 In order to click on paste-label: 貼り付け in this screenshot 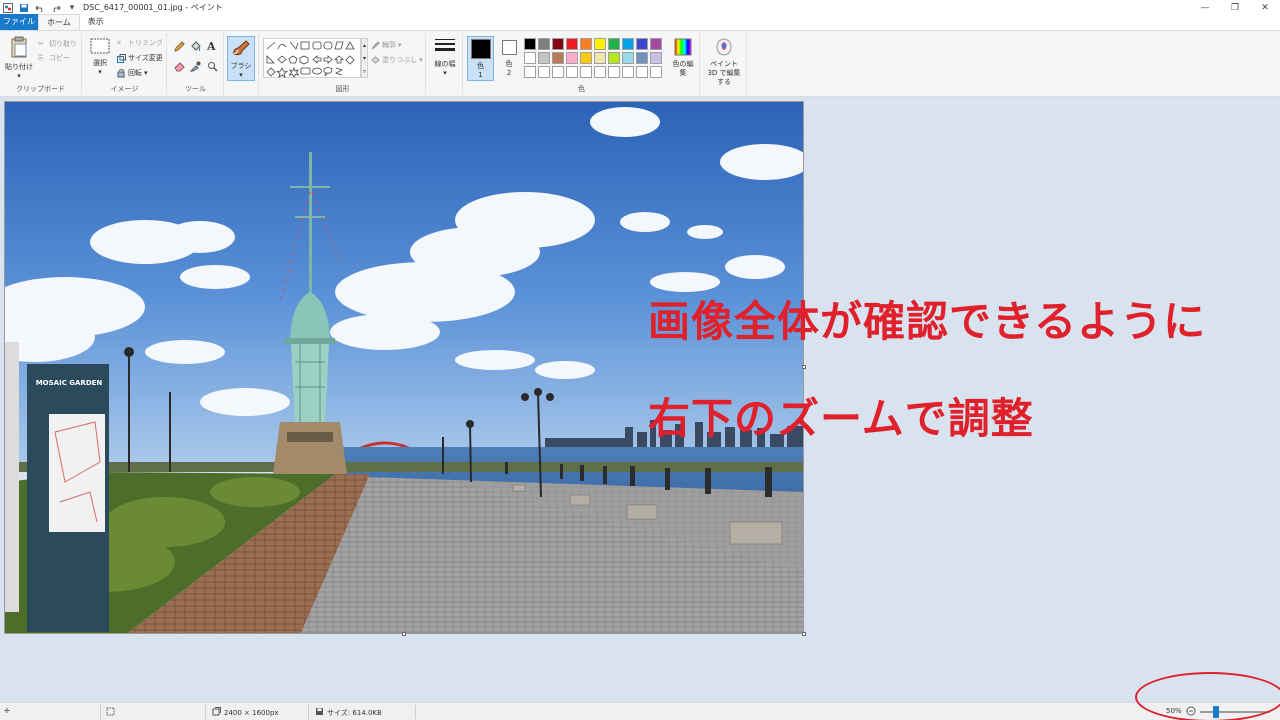, I will do `click(19, 67)`.